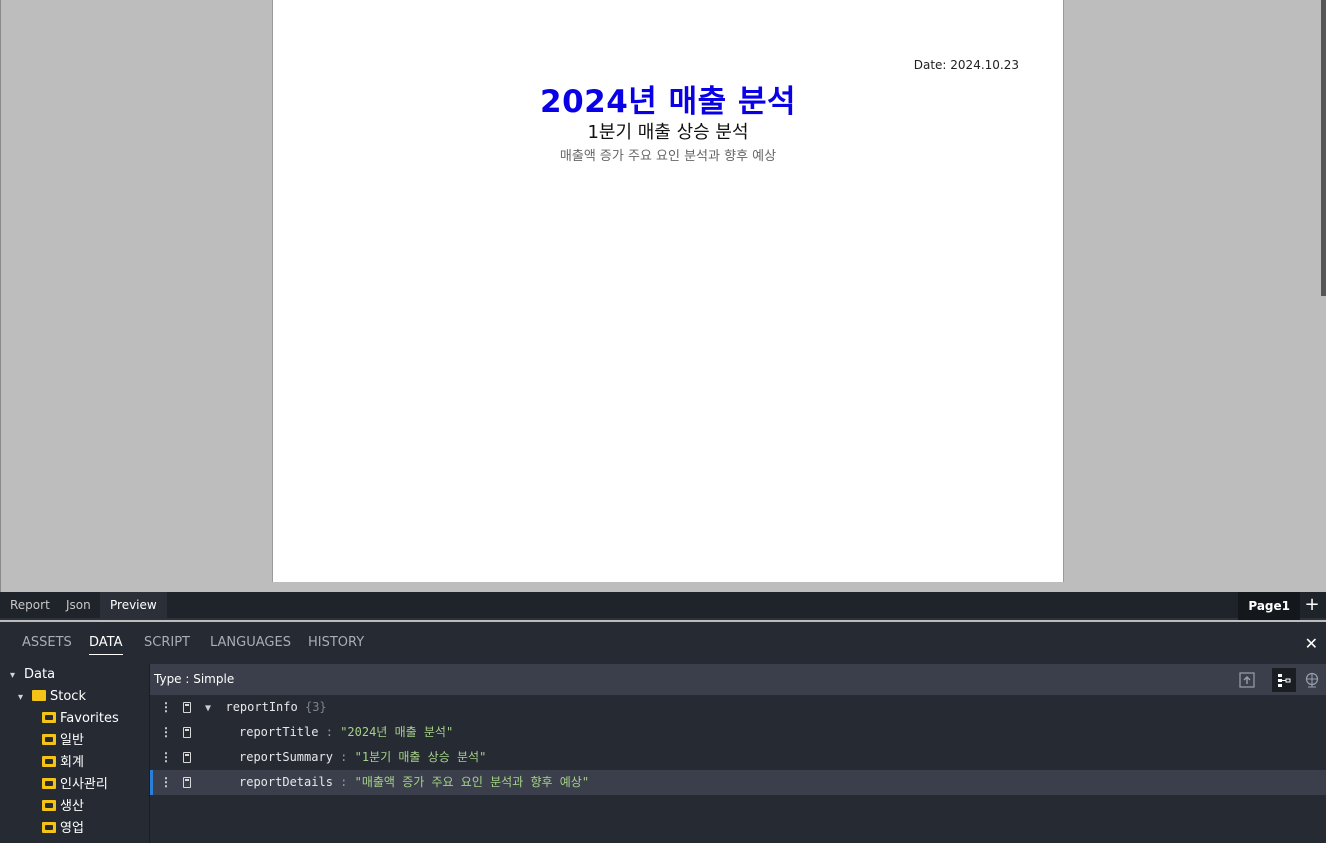  Describe the element at coordinates (72, 762) in the screenshot. I see `tree-item-label: 회계` at that location.